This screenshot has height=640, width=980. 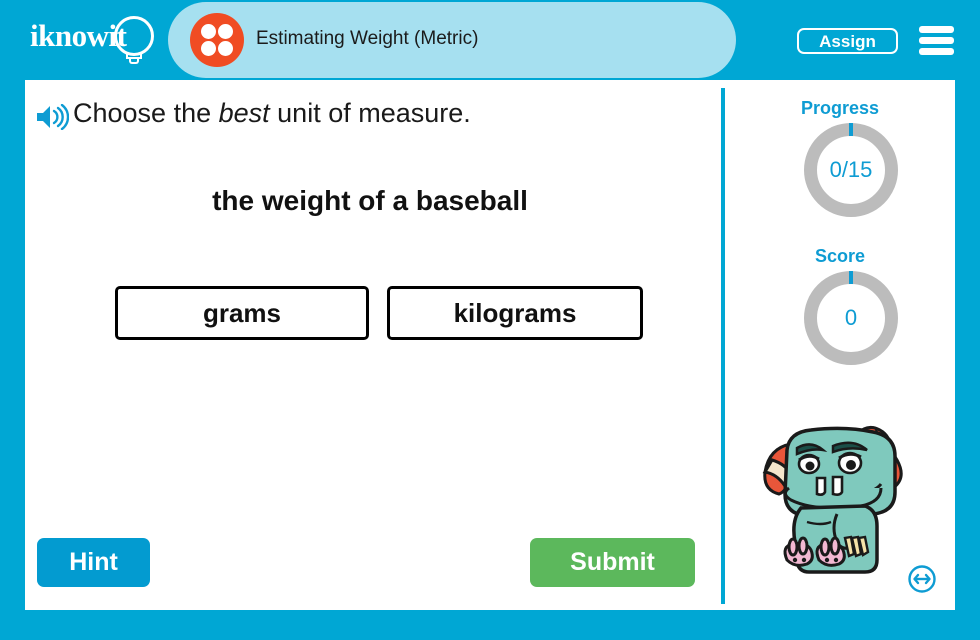 What do you see at coordinates (134, 61) in the screenshot?
I see `lightbulb-base-bottom-icon` at bounding box center [134, 61].